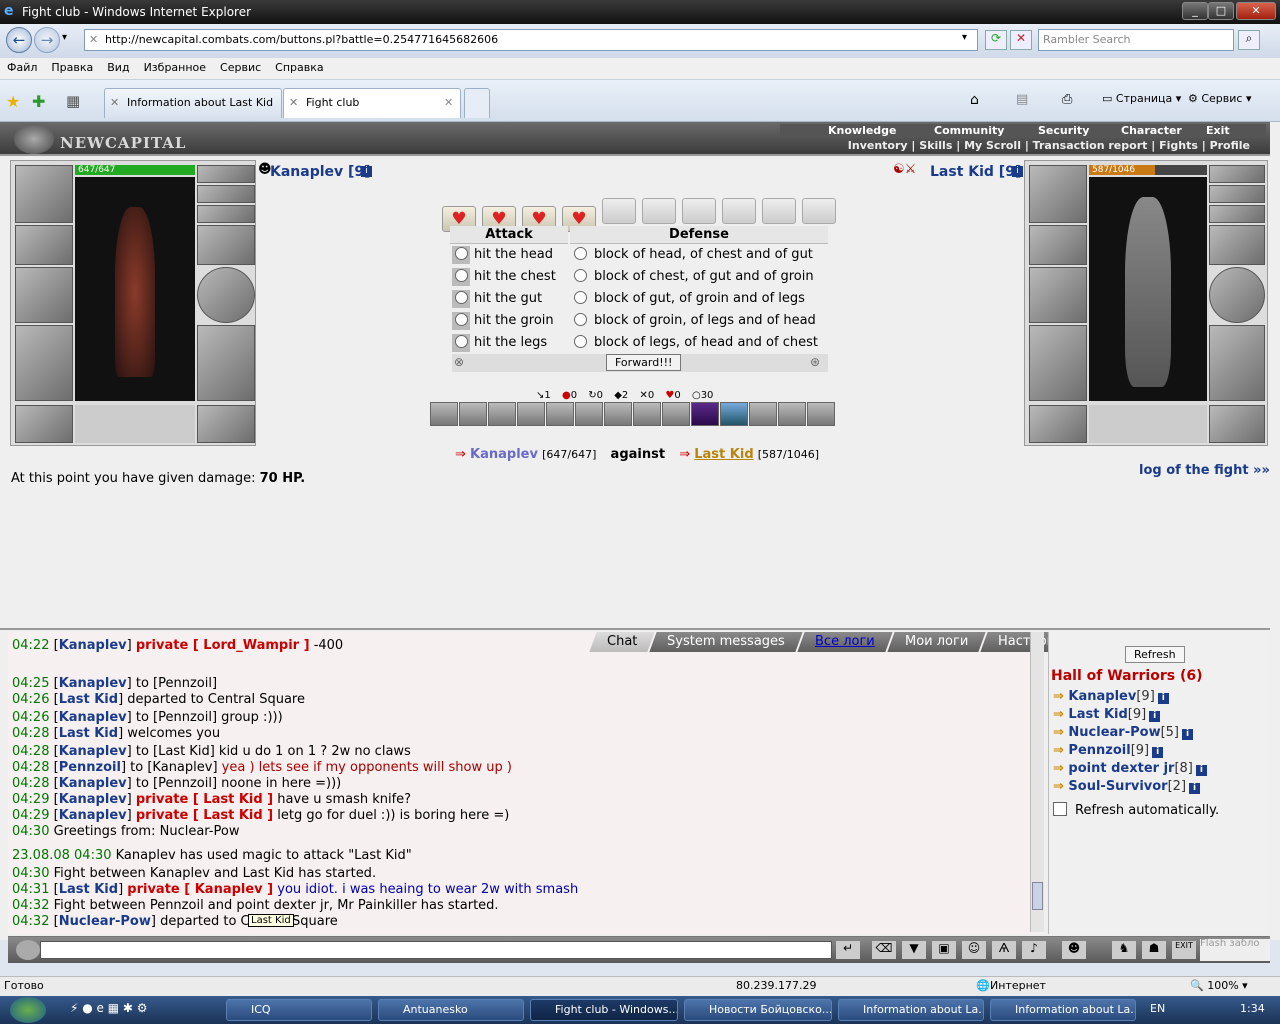  What do you see at coordinates (226, 424) in the screenshot?
I see `boots-slot-icon` at bounding box center [226, 424].